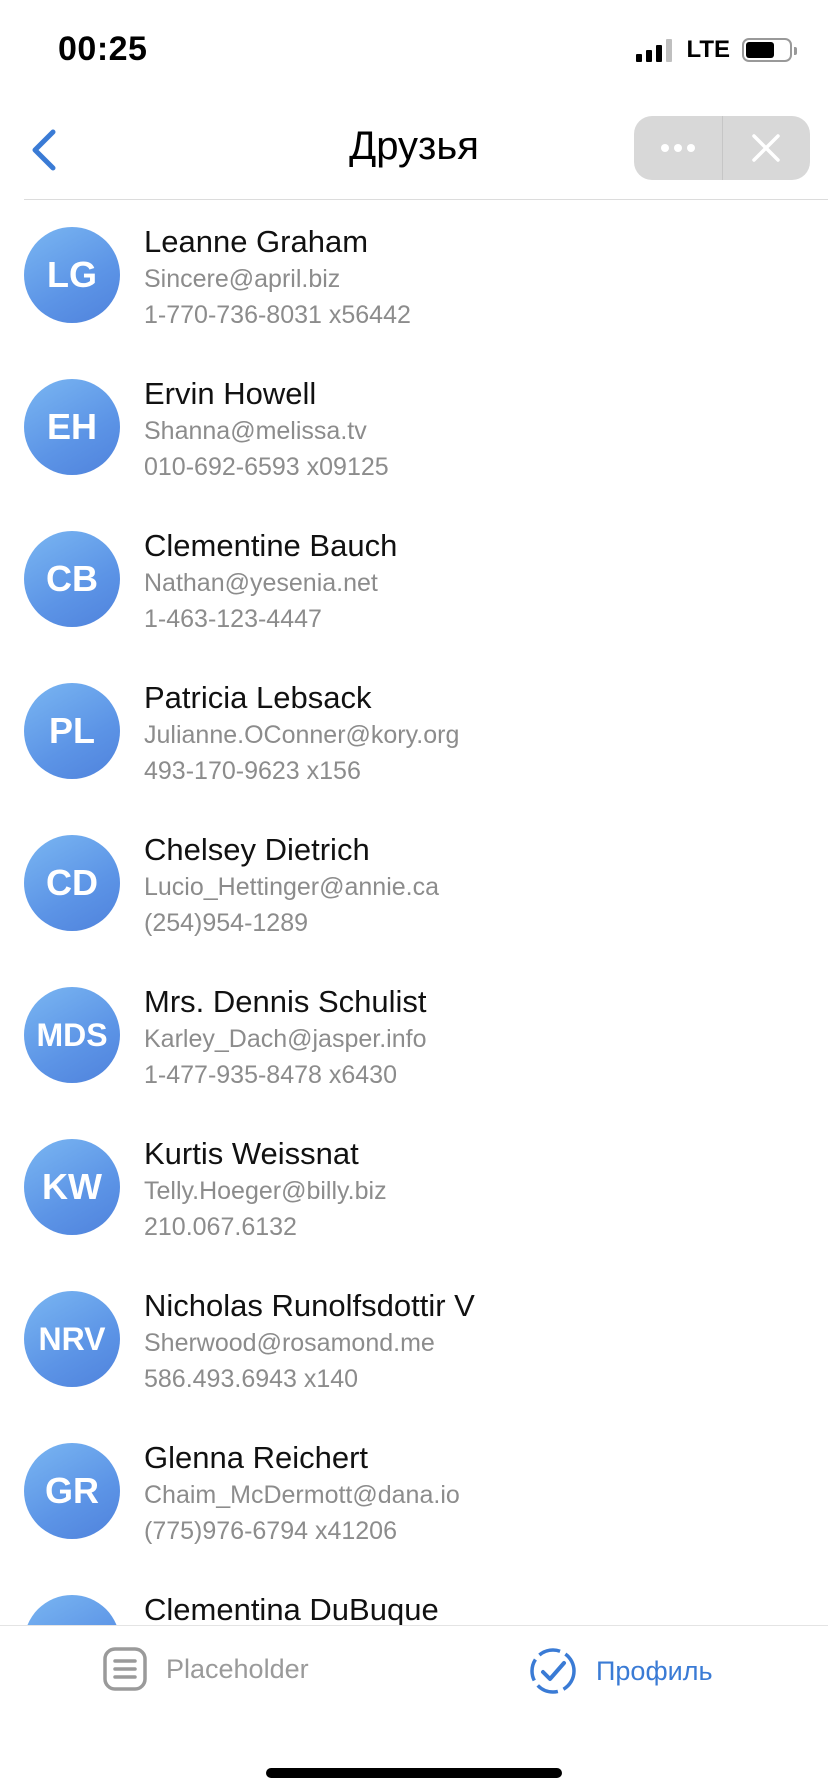  Describe the element at coordinates (654, 1670) in the screenshot. I see `tab-label: Профиль` at that location.